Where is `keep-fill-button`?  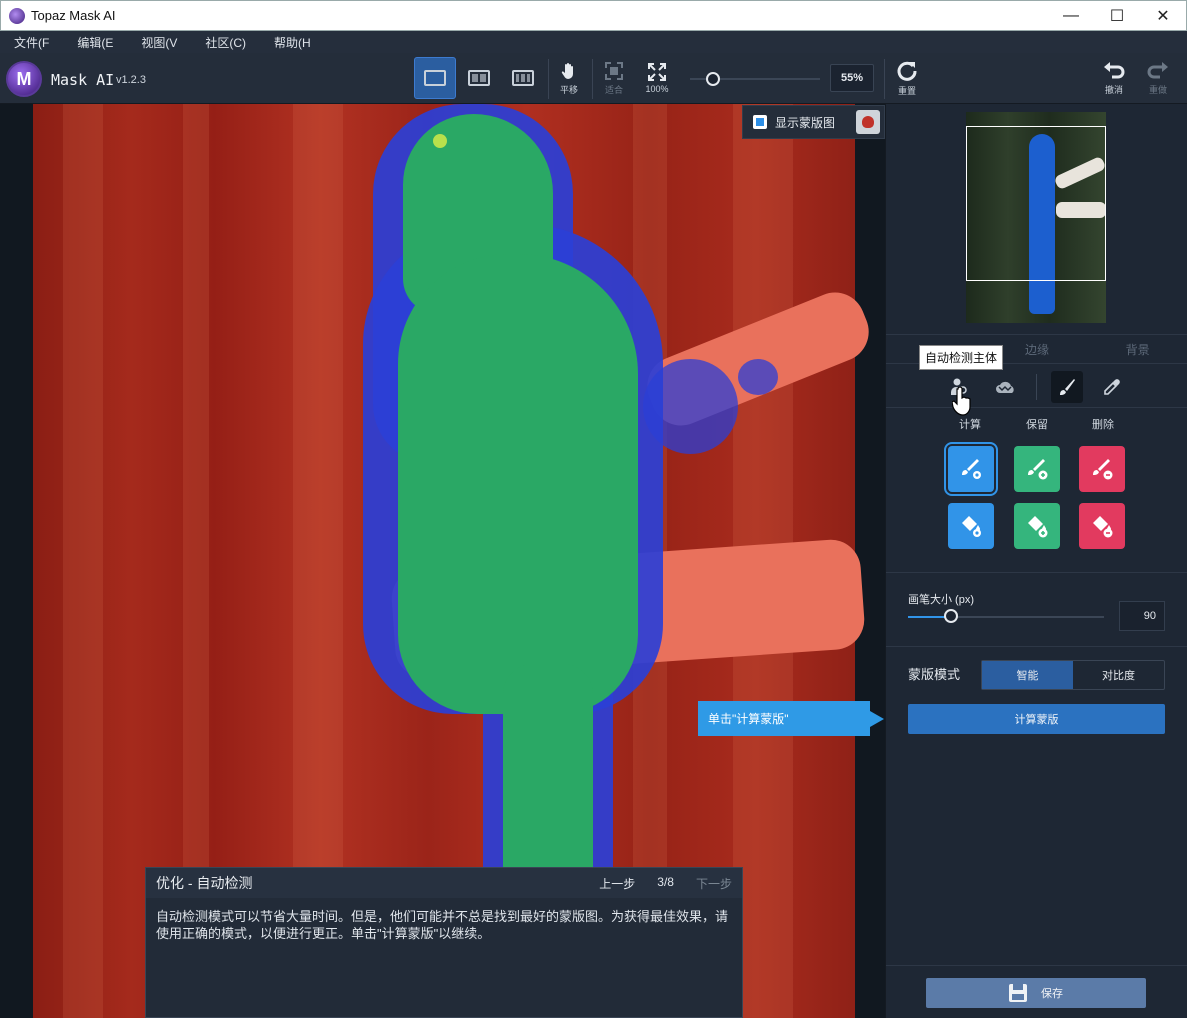
keep-fill-button is located at coordinates (1037, 526).